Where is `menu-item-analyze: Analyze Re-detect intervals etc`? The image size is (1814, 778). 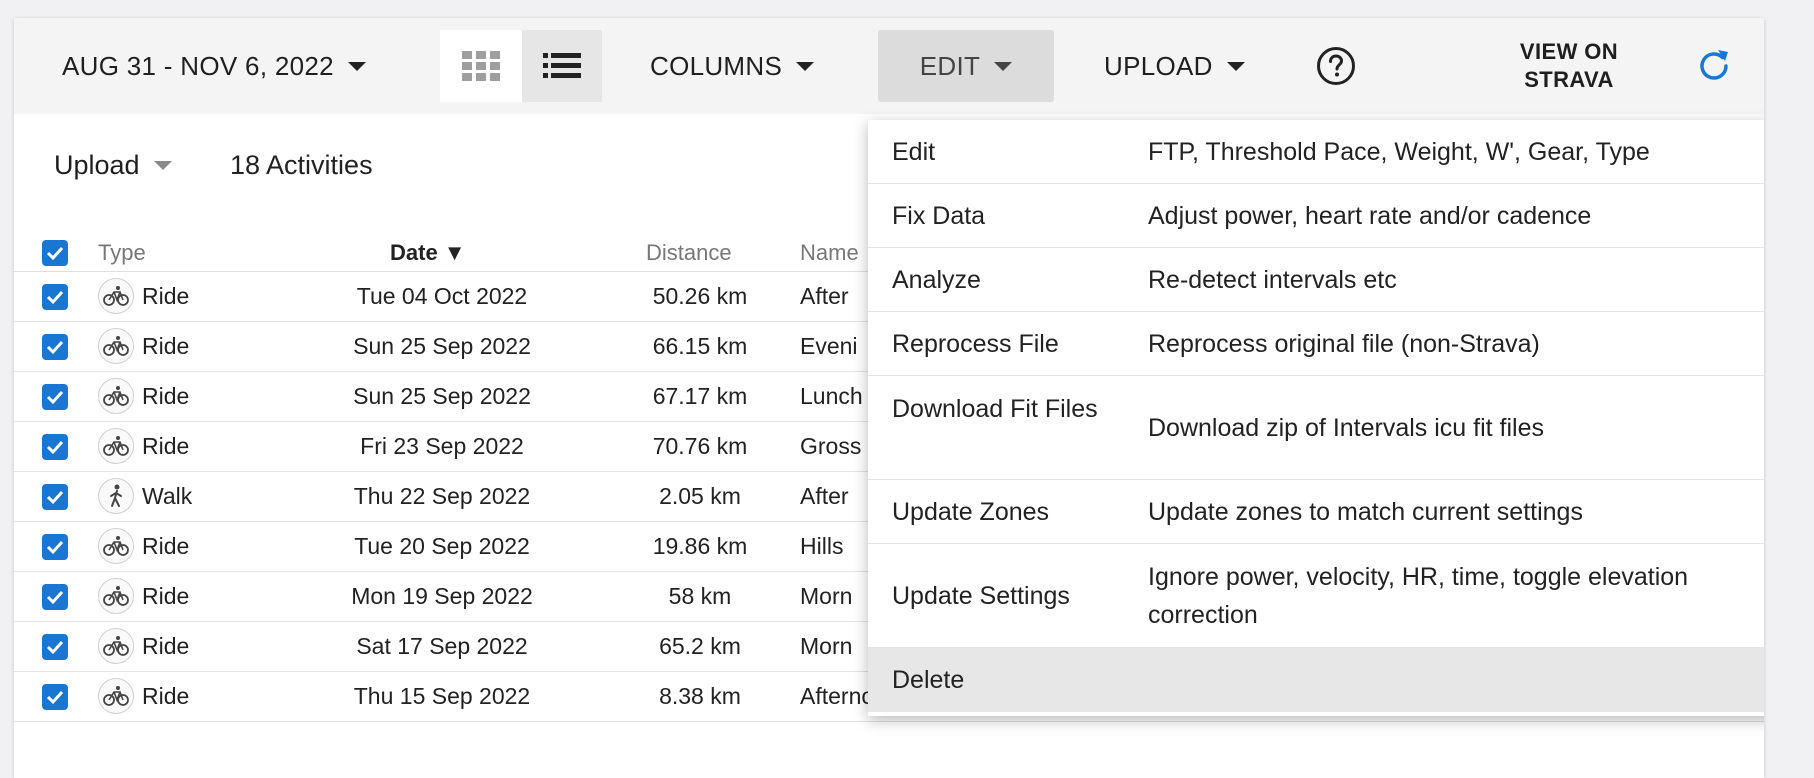 menu-item-analyze: Analyze Re-detect intervals etc is located at coordinates (1316, 280).